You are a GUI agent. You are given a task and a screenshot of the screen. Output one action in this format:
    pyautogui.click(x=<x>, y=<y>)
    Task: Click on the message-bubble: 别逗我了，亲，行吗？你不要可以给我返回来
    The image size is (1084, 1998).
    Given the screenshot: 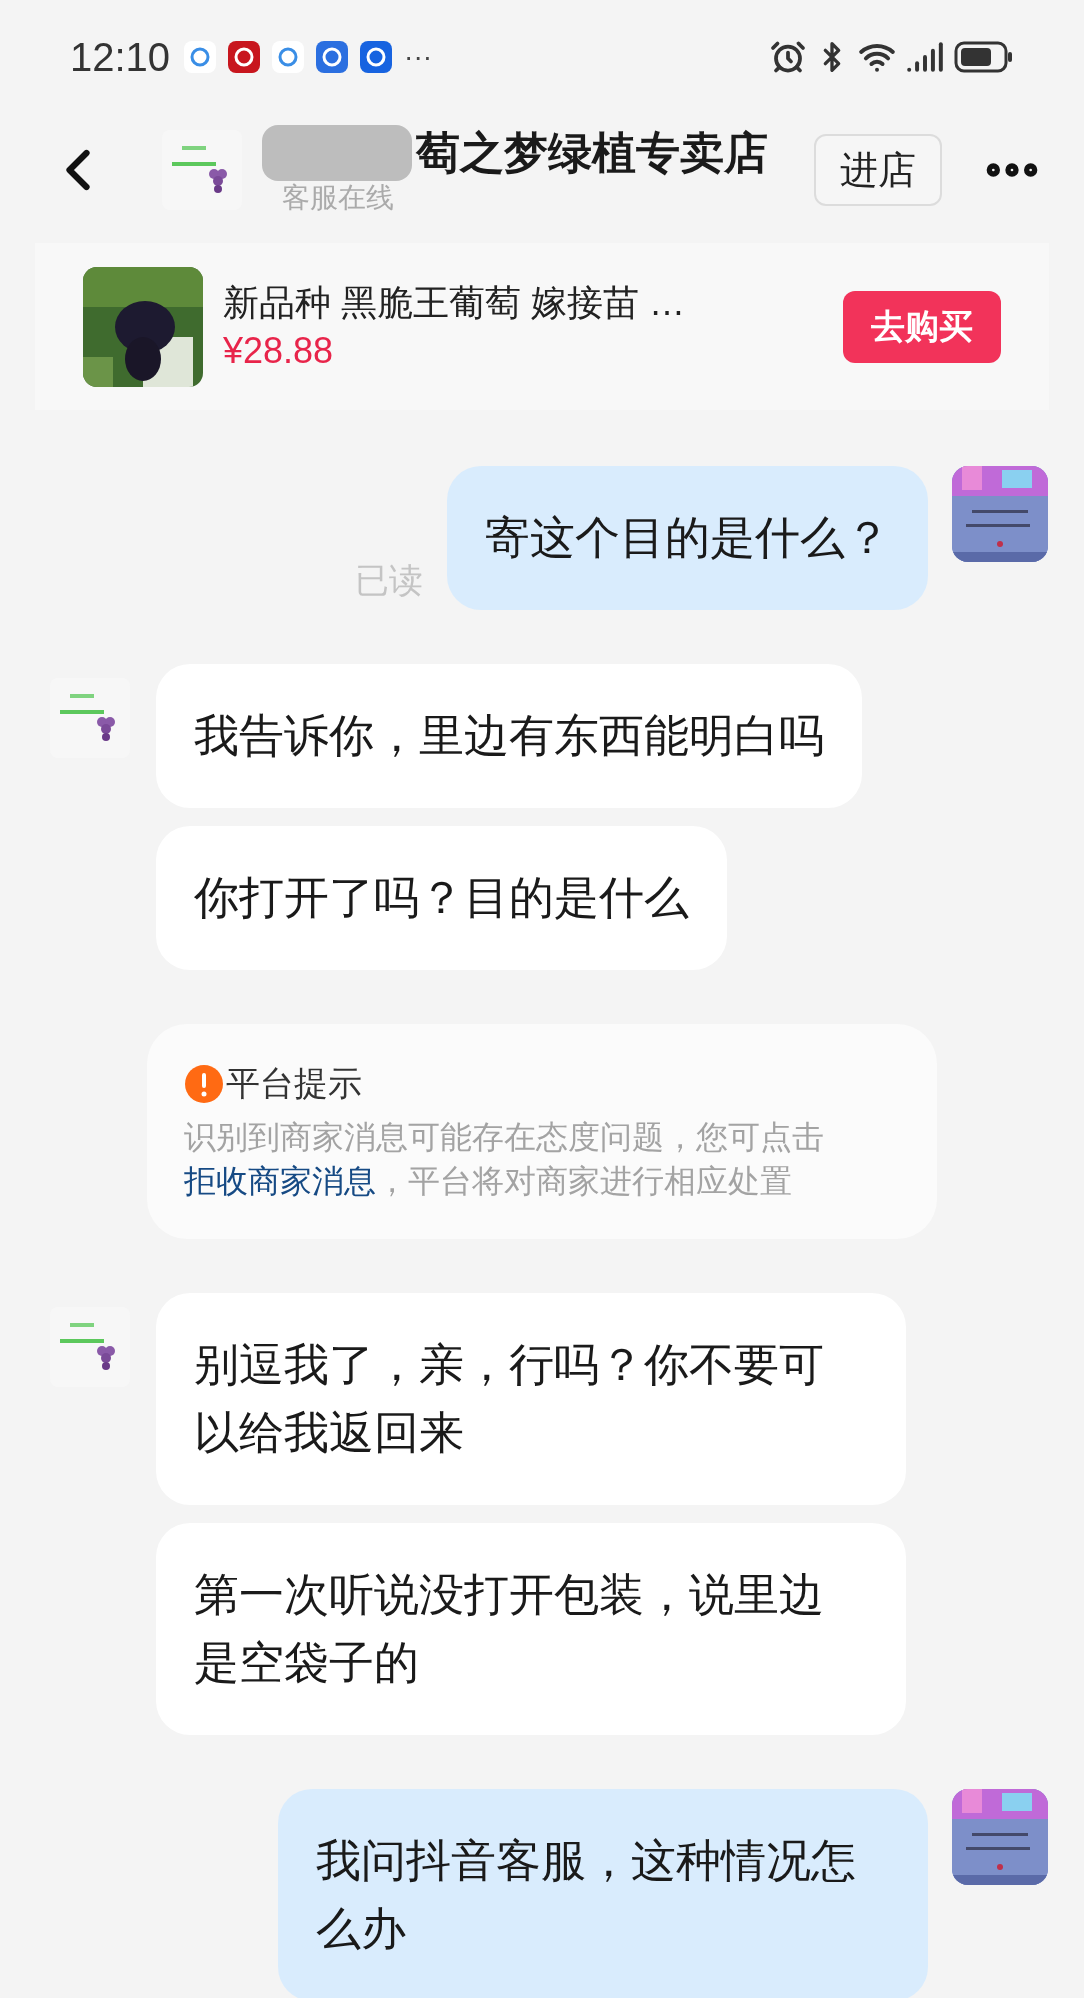 What is the action you would take?
    pyautogui.click(x=531, y=1399)
    